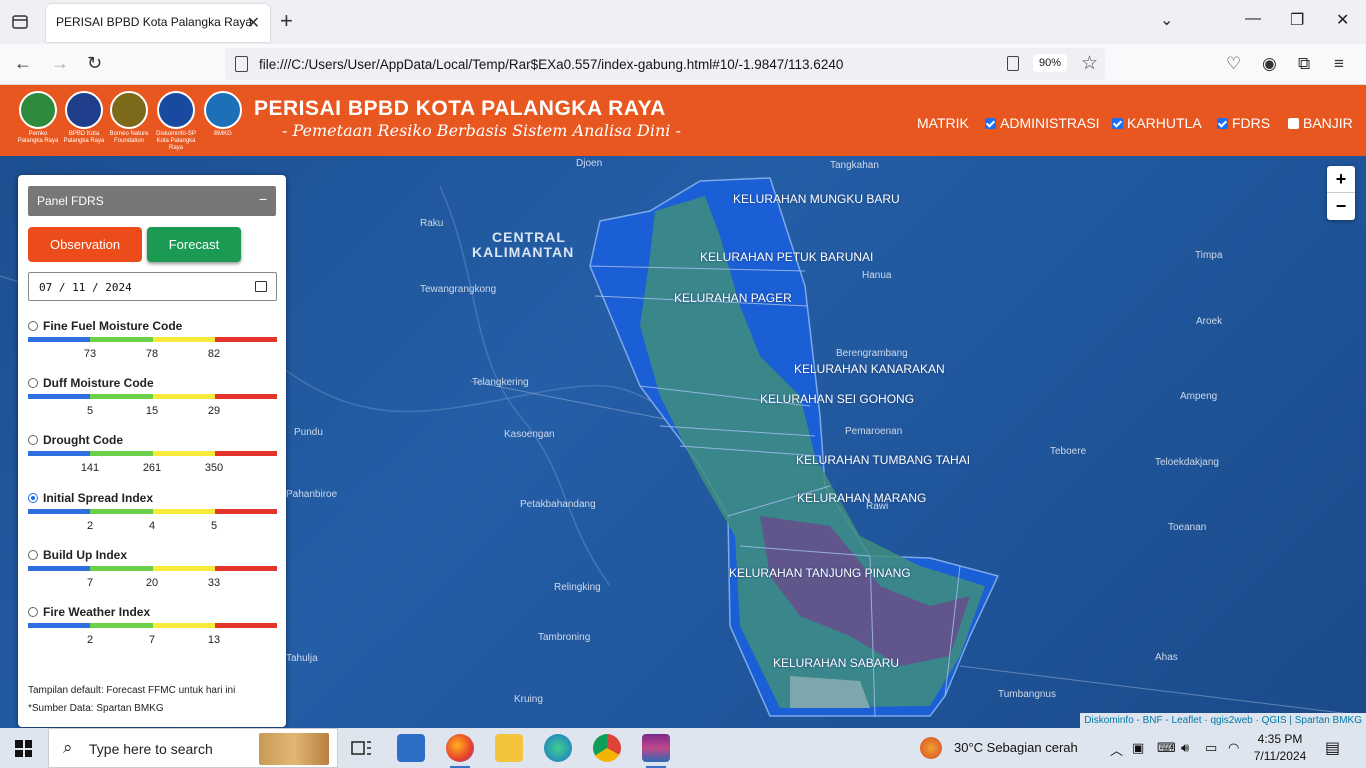  Describe the element at coordinates (1050, 123) in the screenshot. I see `menu-administrasi-label: ADMINISTRASI` at that location.